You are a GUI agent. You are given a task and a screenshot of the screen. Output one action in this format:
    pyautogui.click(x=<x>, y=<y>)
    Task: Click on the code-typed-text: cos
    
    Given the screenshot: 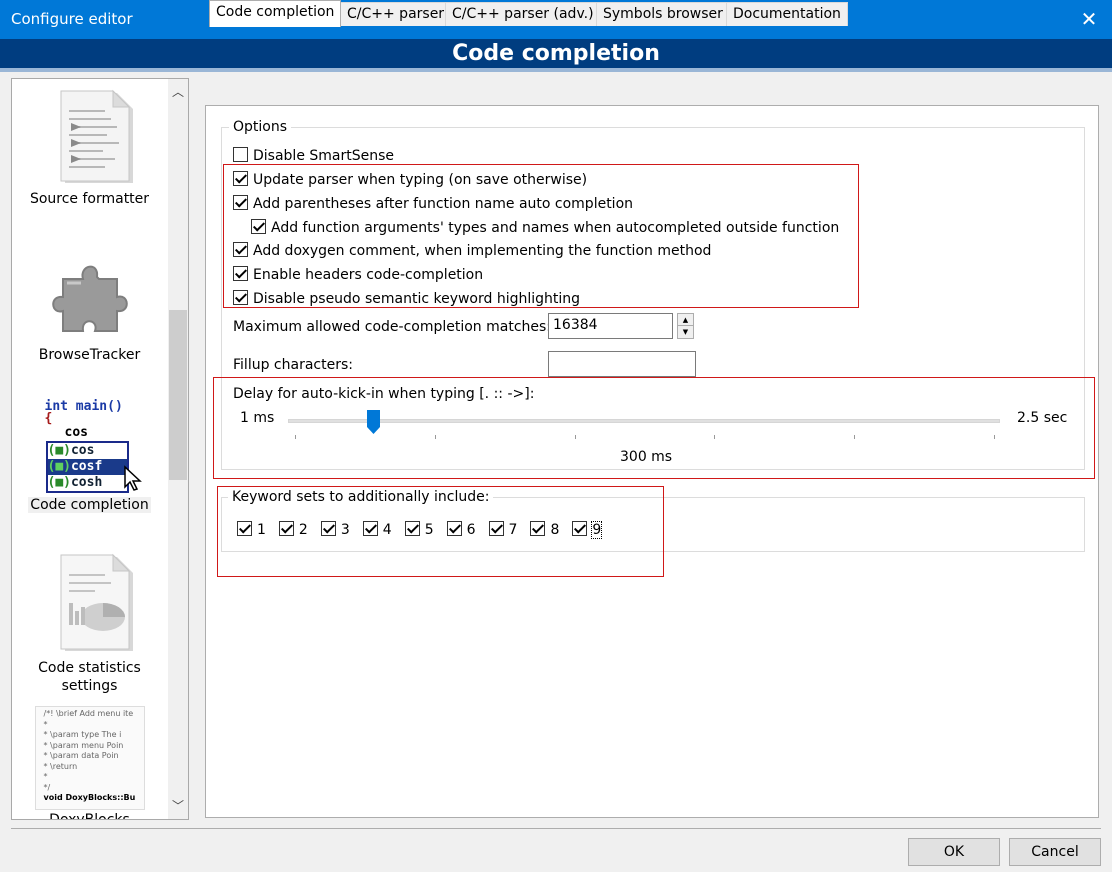 What is the action you would take?
    pyautogui.click(x=76, y=432)
    